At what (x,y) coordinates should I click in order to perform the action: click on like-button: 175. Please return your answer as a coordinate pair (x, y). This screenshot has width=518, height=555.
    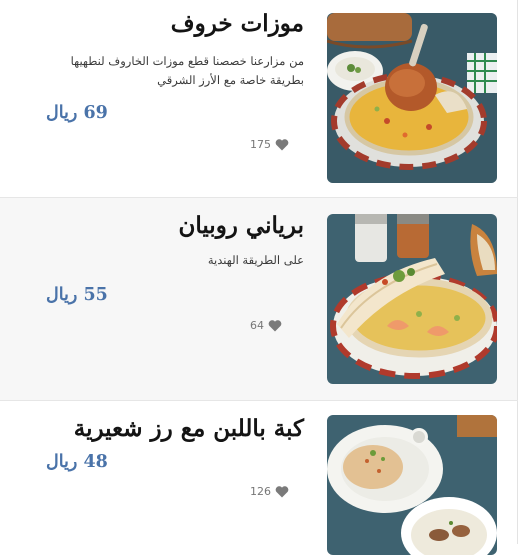
    Looking at the image, I should click on (269, 144).